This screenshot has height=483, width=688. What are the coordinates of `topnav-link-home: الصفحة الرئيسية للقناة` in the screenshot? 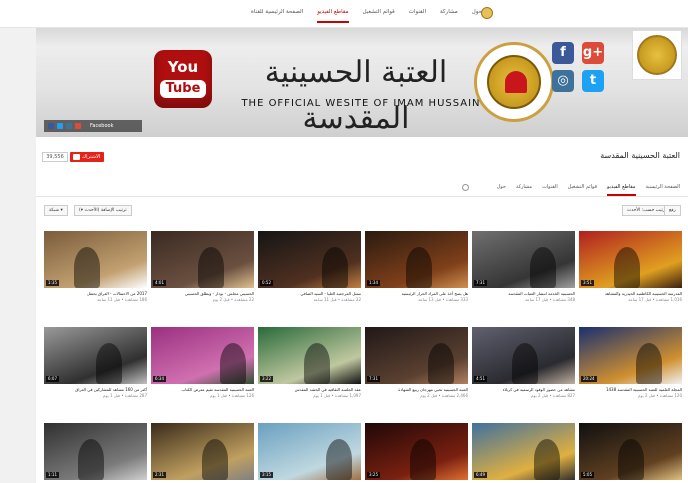 It's located at (277, 16).